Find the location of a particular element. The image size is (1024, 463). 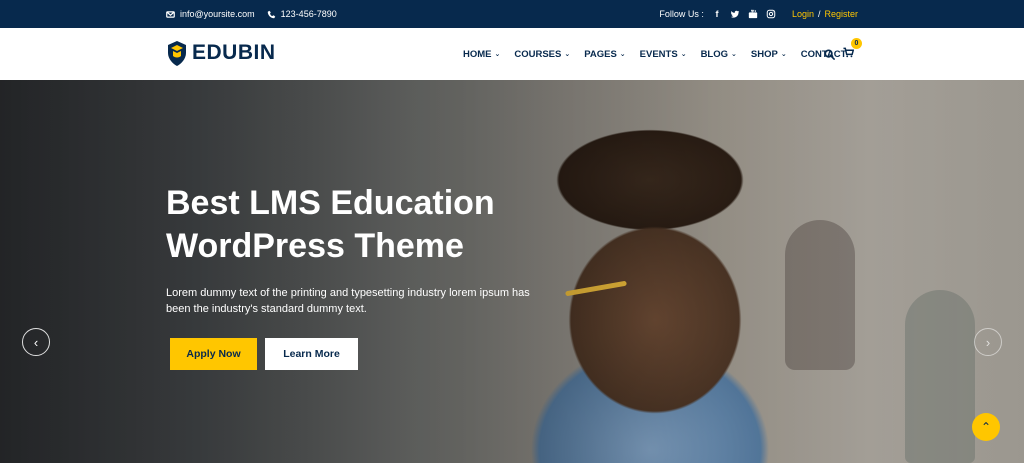

follow-label: Follow Us : is located at coordinates (681, 14).